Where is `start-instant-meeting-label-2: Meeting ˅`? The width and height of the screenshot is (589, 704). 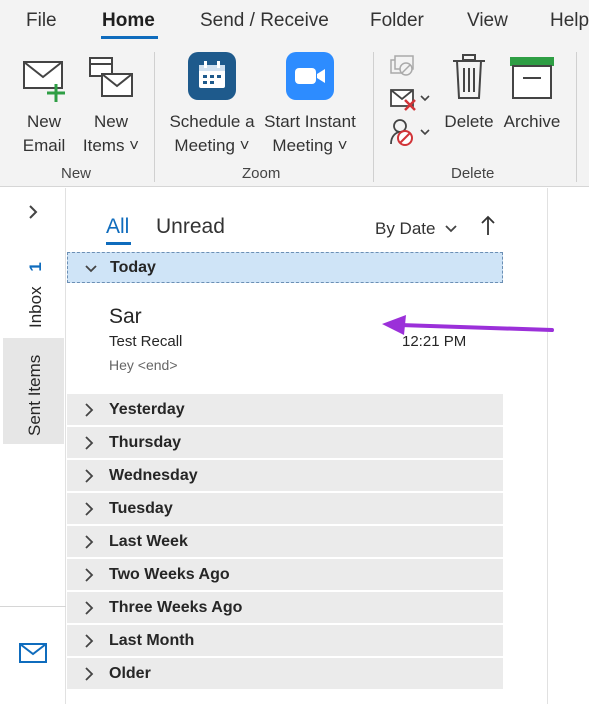 start-instant-meeting-label-2: Meeting ˅ is located at coordinates (310, 145).